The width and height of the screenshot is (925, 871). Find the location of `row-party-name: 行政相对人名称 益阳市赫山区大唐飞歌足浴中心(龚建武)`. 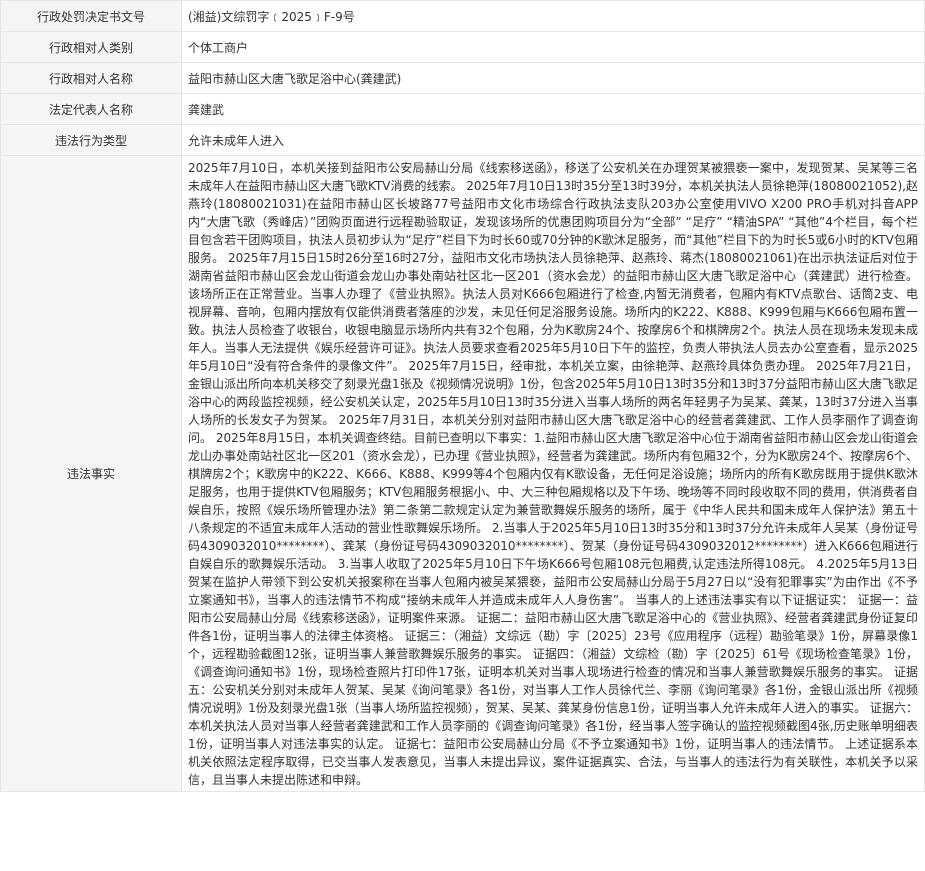

row-party-name: 行政相对人名称 益阳市赫山区大唐飞歌足浴中心(龚建武) is located at coordinates (462, 78).